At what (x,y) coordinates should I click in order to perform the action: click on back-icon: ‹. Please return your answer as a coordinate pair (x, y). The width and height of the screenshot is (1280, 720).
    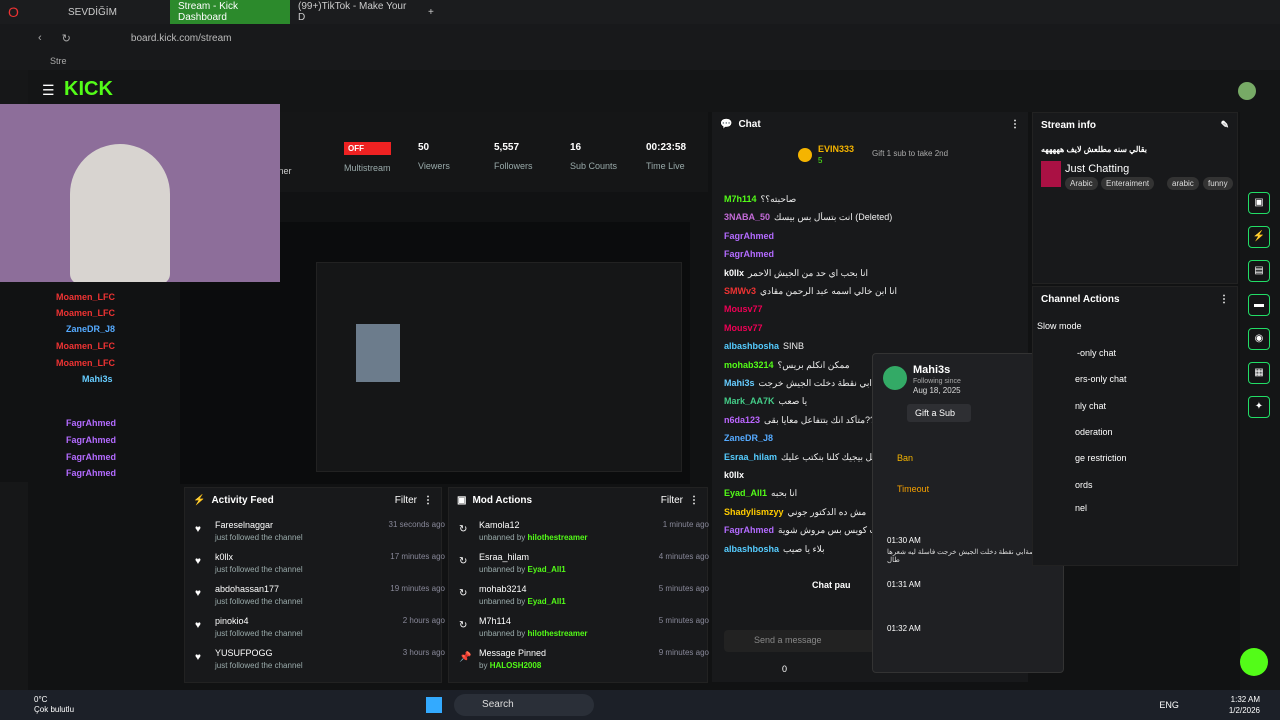
    Looking at the image, I should click on (40, 38).